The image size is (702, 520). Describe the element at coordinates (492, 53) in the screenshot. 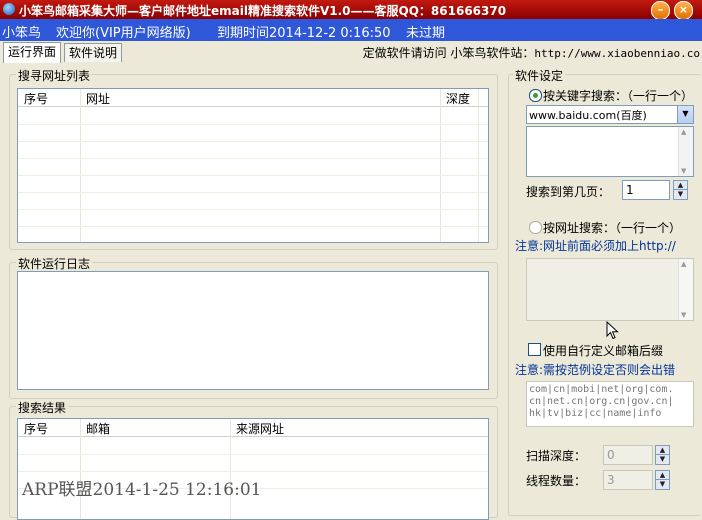

I see `site-label: 小笨鸟软件站：` at that location.